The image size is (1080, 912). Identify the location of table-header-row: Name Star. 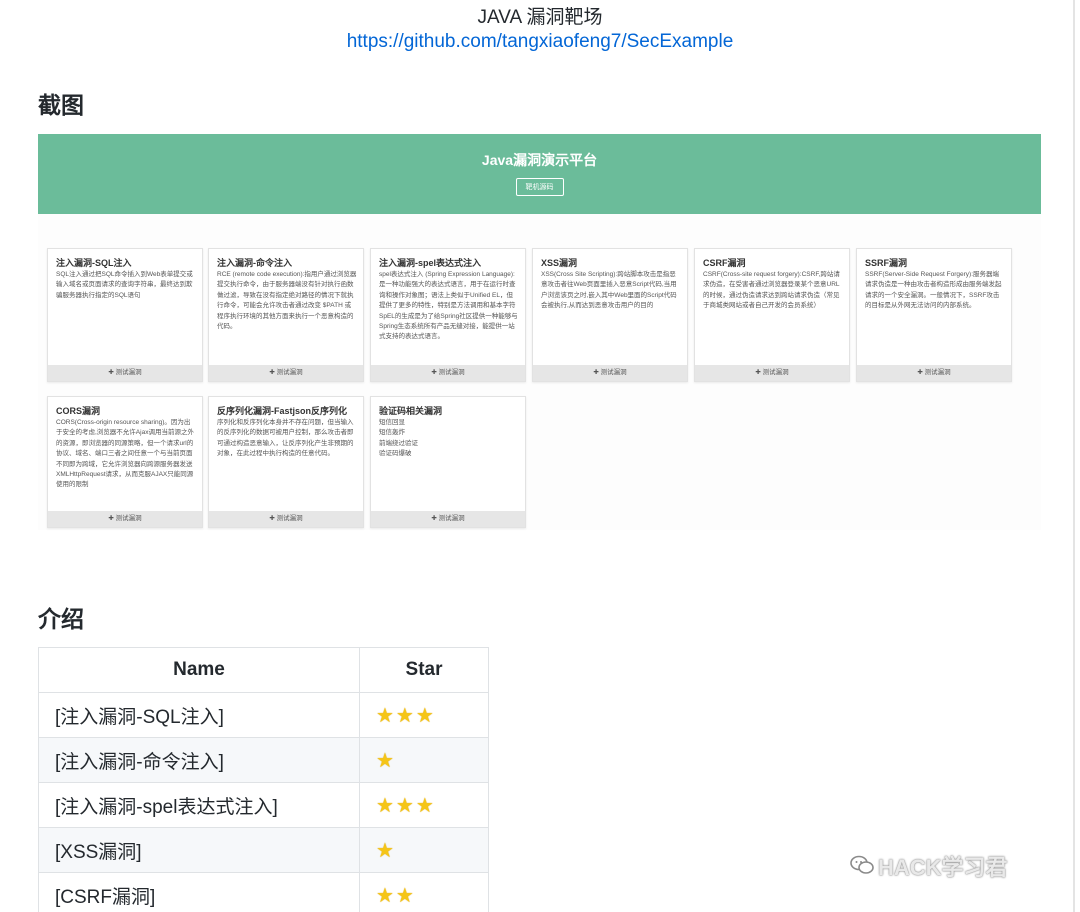
(263, 670).